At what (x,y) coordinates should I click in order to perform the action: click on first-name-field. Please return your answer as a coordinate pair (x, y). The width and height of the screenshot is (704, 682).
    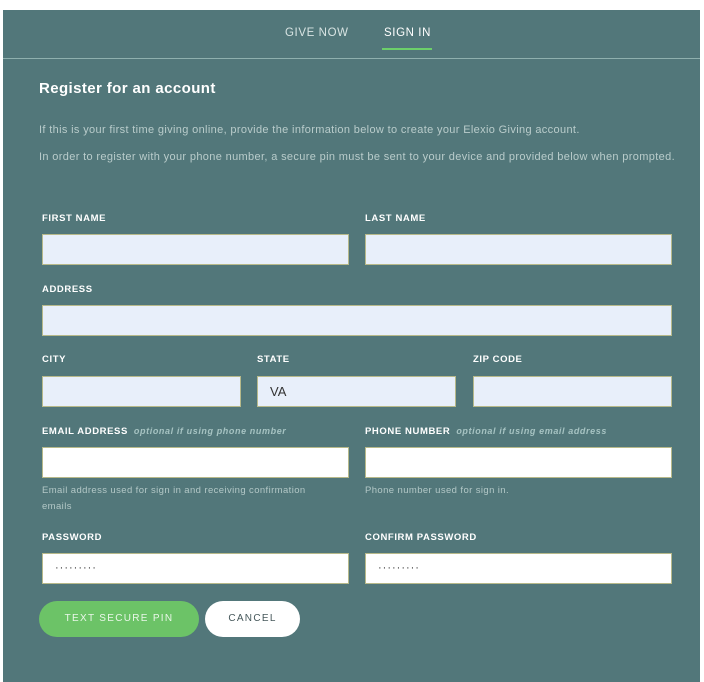
    Looking at the image, I should click on (195, 249).